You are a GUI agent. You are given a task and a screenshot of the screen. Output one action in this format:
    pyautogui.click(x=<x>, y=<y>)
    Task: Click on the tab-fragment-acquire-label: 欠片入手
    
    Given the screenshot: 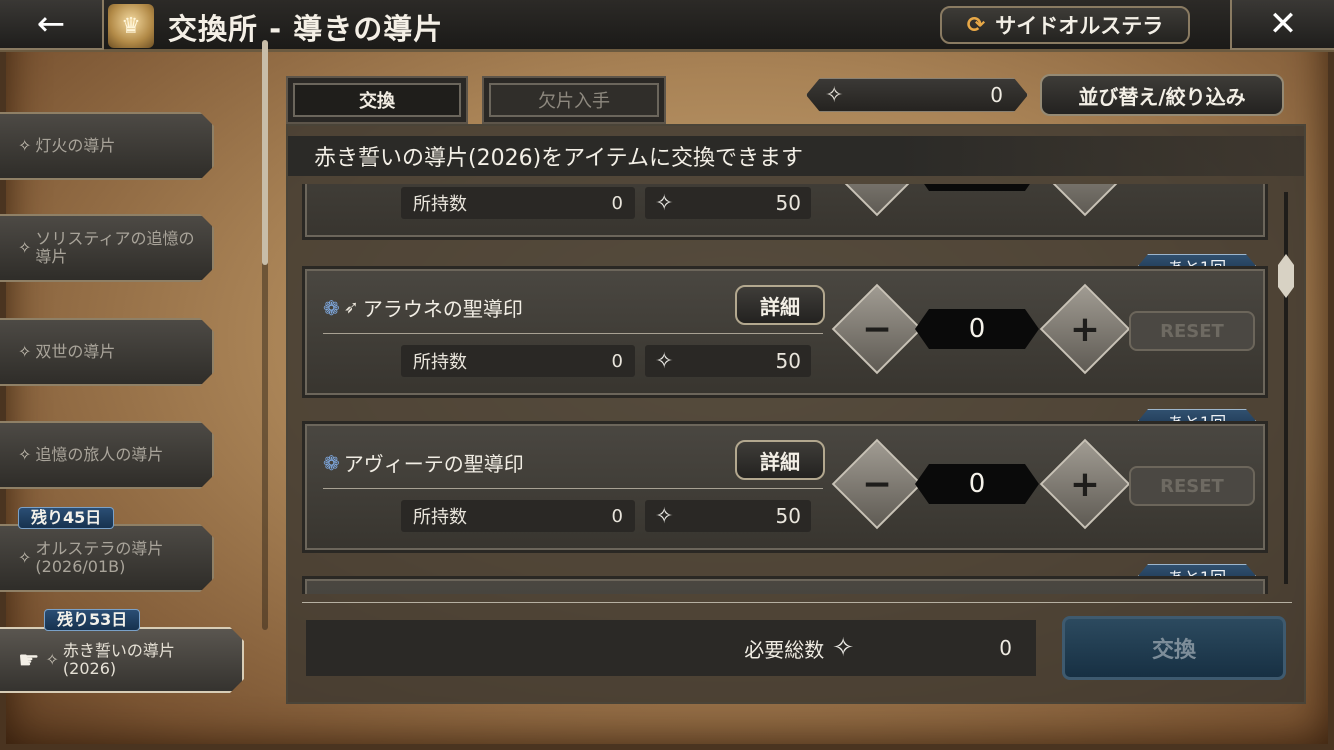 What is the action you would take?
    pyautogui.click(x=574, y=100)
    